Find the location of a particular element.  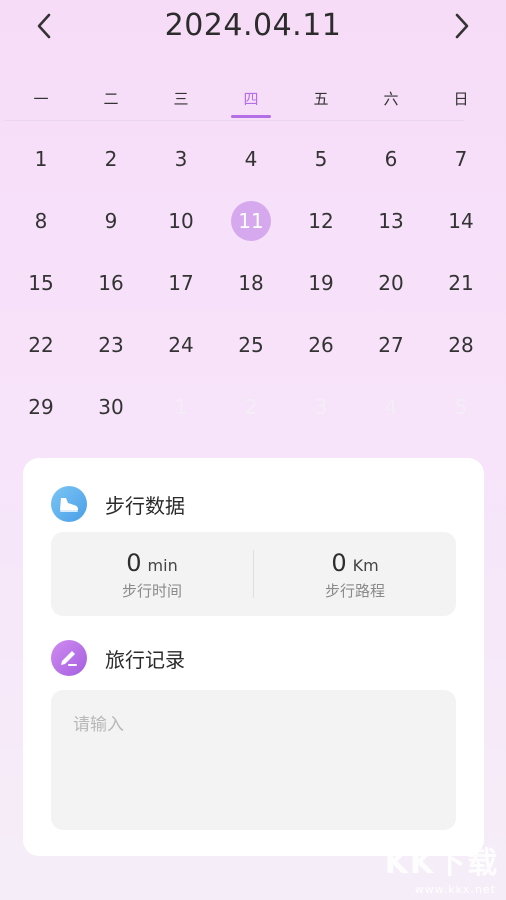

calendar-day: 23 is located at coordinates (111, 345).